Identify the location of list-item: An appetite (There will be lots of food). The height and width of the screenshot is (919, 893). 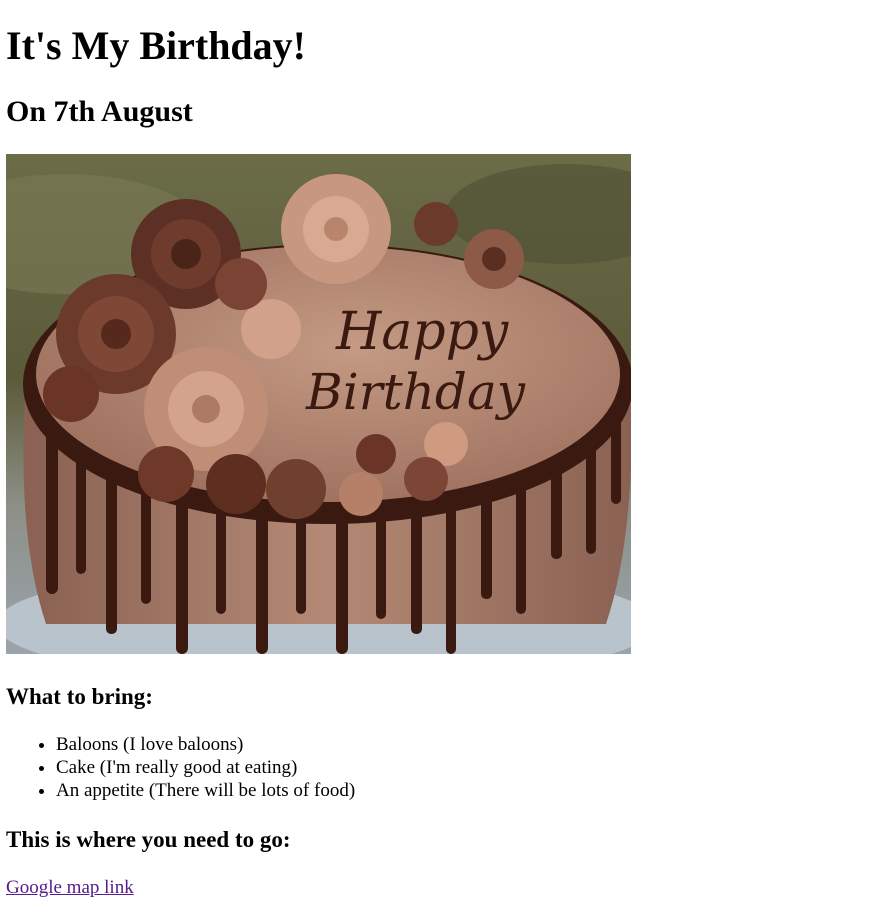
(205, 790).